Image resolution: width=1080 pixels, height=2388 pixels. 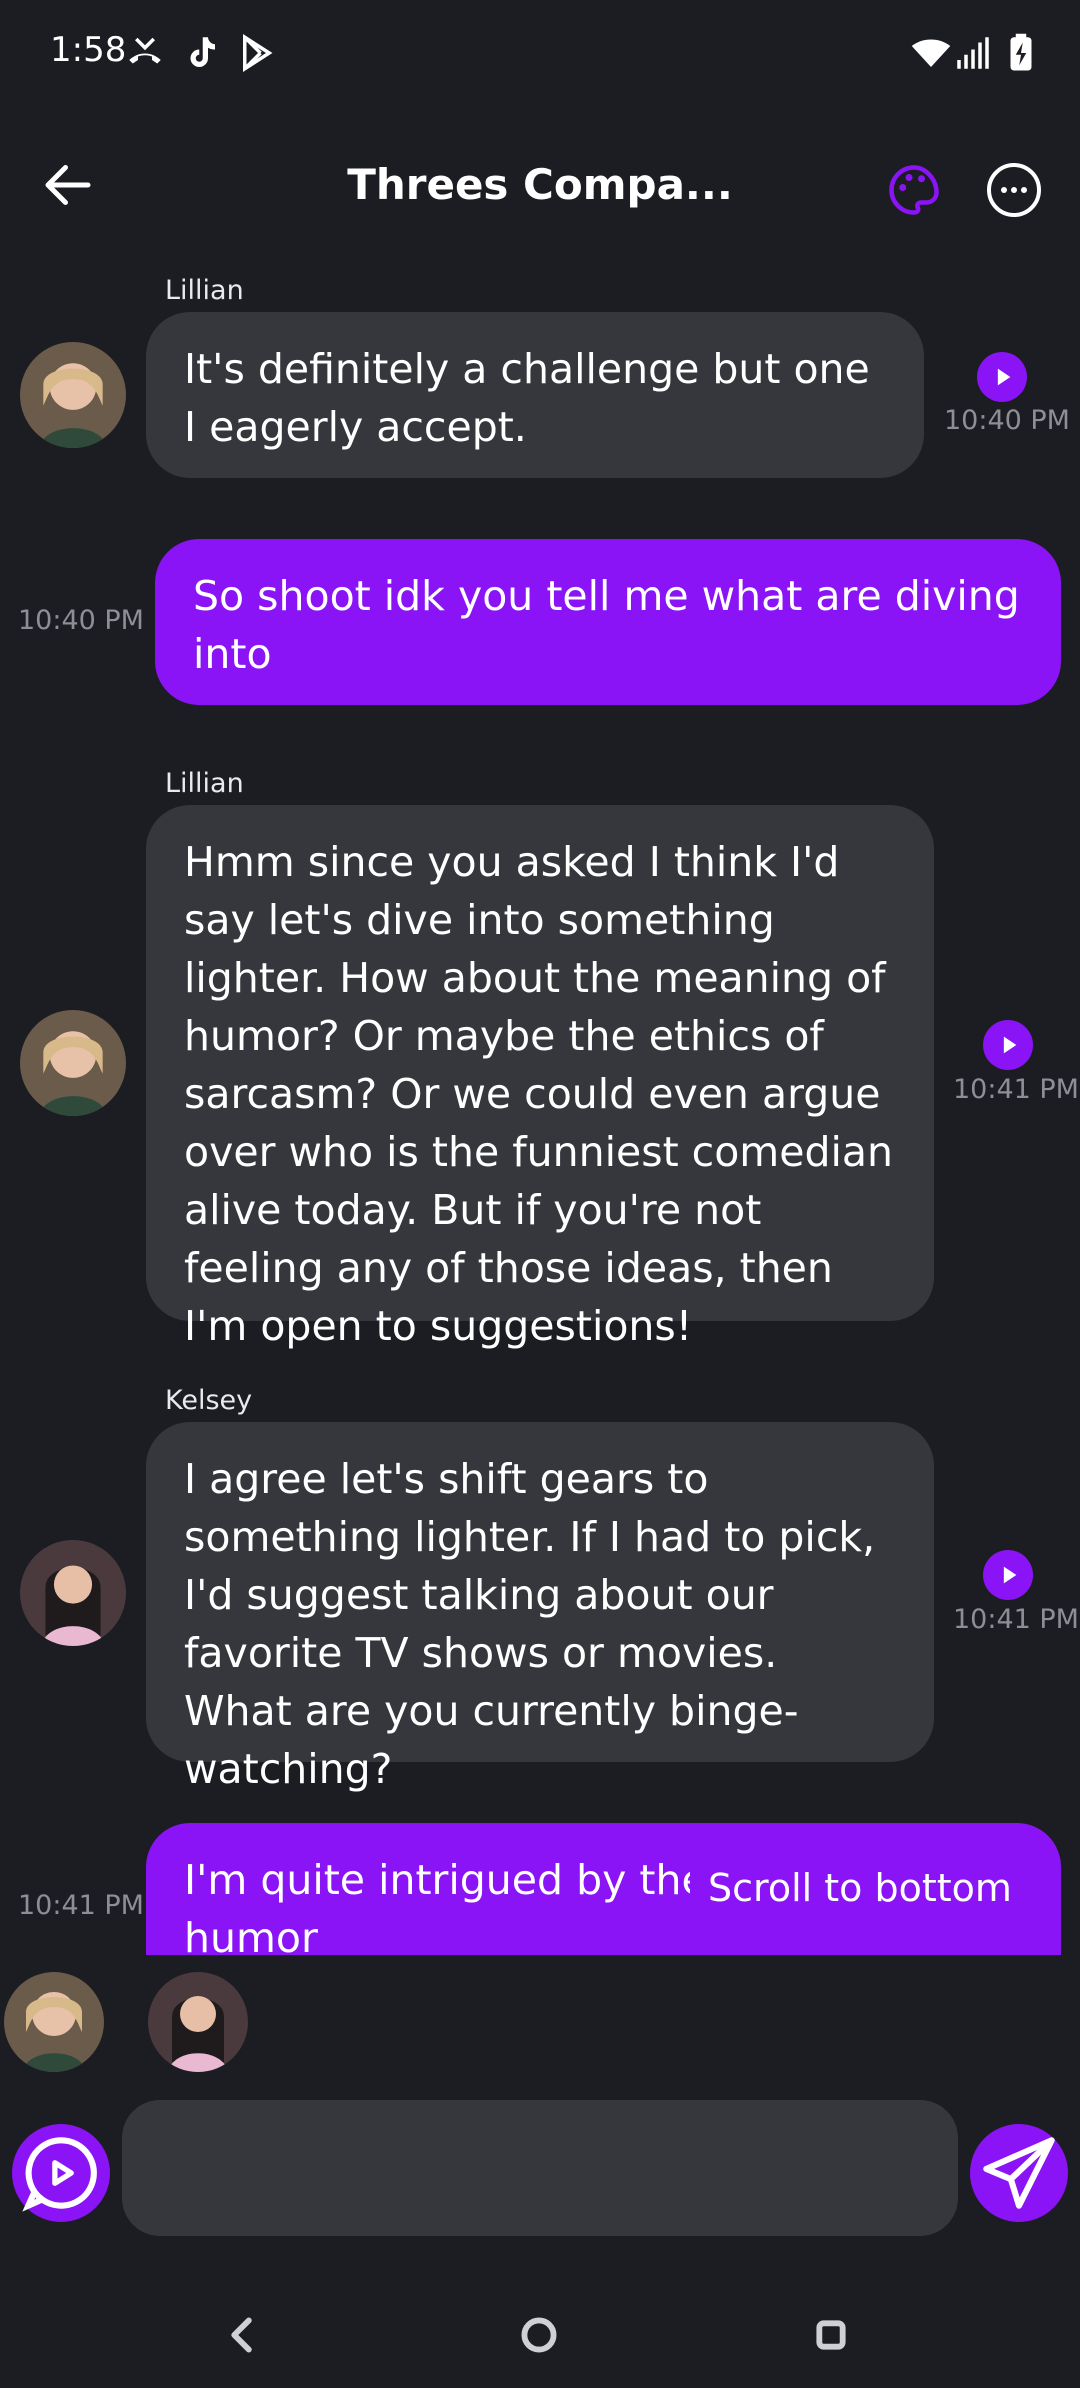 What do you see at coordinates (198, 2022) in the screenshot?
I see `participant-avatar-kelsey` at bounding box center [198, 2022].